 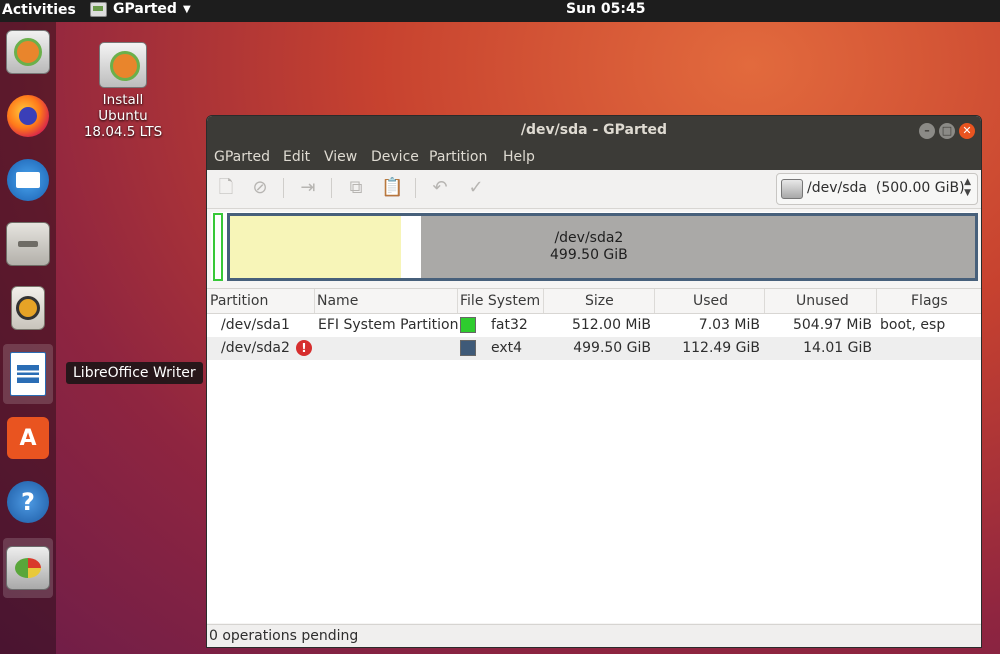 I want to click on dock-tooltip: LibreOffice Writer, so click(x=134, y=373).